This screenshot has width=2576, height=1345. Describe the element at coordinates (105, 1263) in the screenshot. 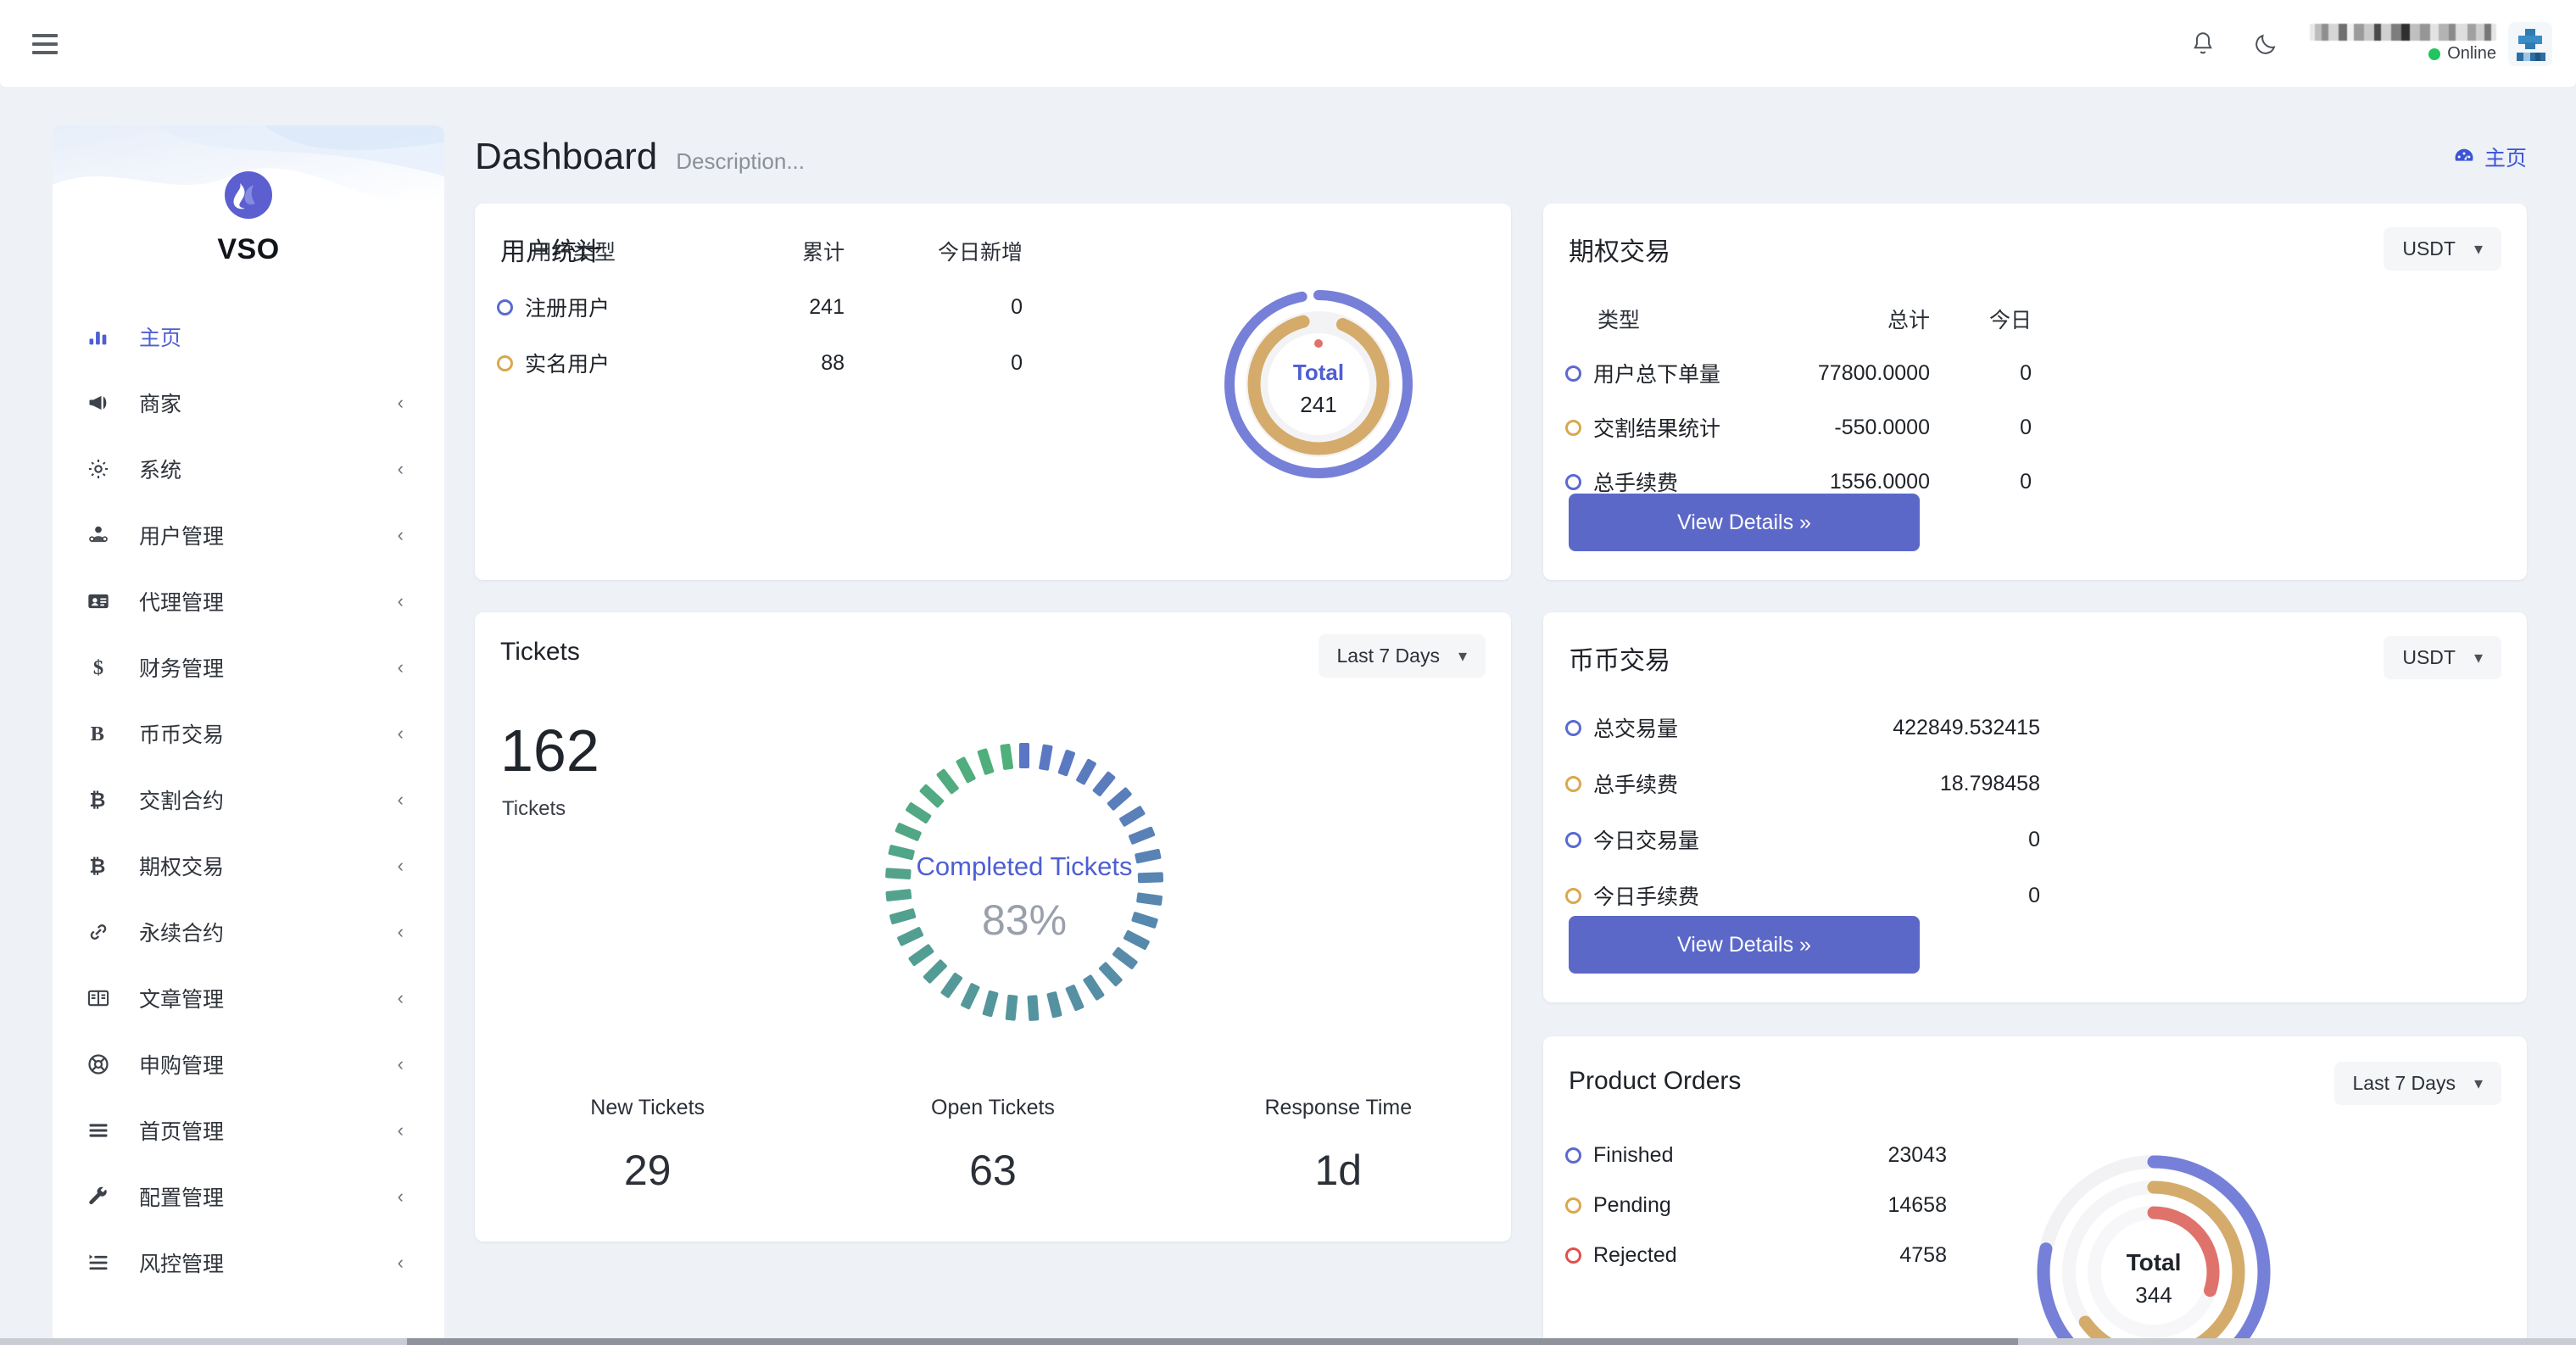

I see `indent-icon` at that location.